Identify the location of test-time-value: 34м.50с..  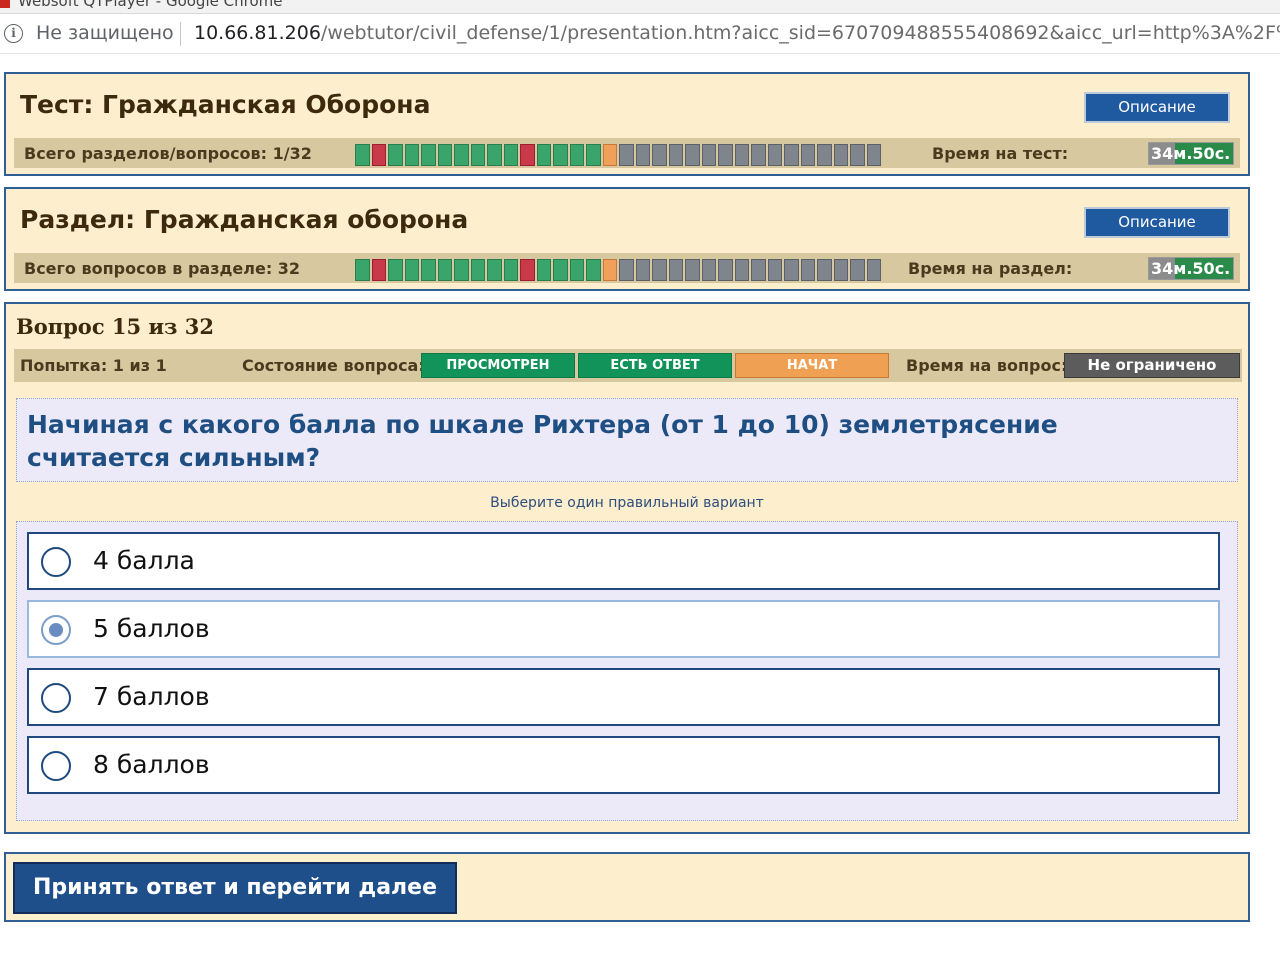
(1191, 153).